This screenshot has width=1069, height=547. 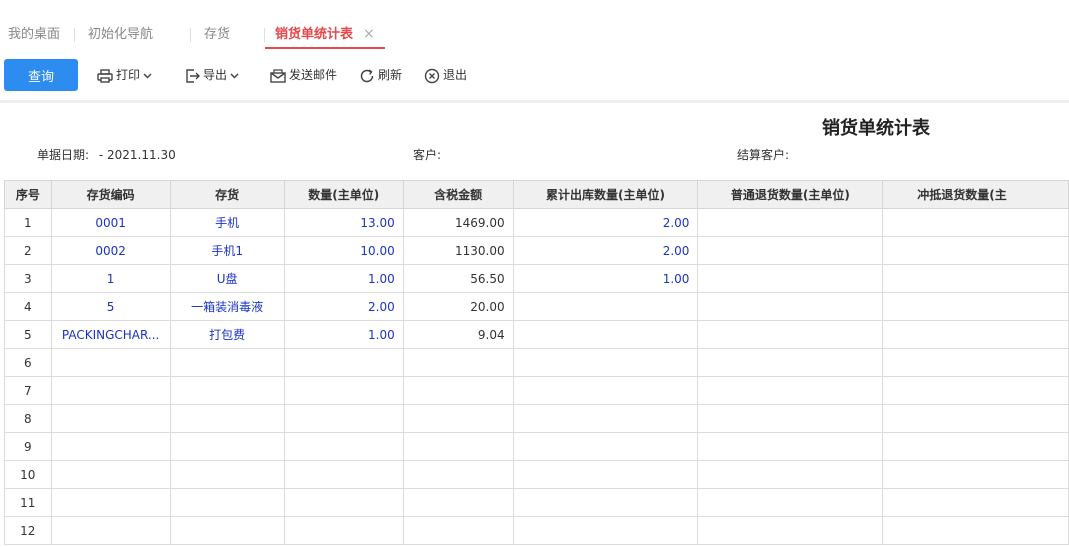 What do you see at coordinates (536, 474) in the screenshot?
I see `table-row: 10` at bounding box center [536, 474].